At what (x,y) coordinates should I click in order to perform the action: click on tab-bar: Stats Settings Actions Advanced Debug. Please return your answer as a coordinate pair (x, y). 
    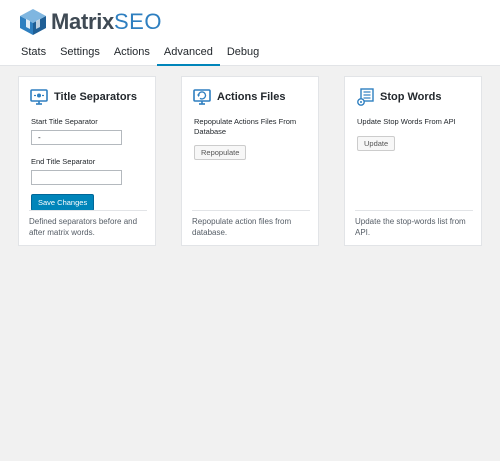
    Looking at the image, I should click on (140, 54).